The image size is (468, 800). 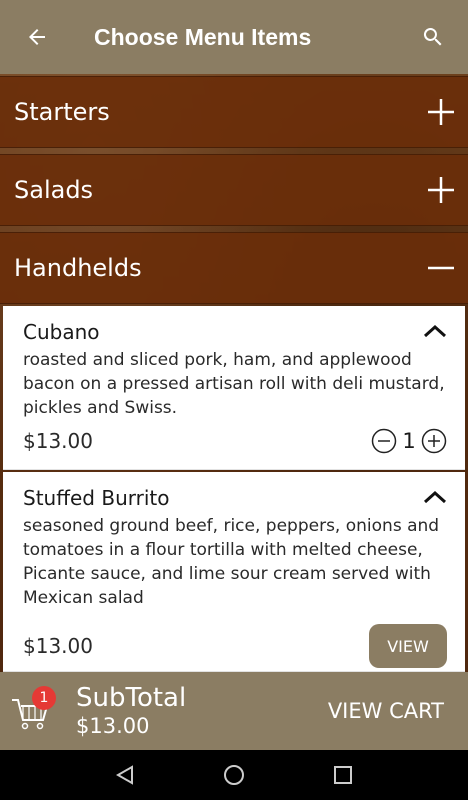 What do you see at coordinates (40, 711) in the screenshot?
I see `cart-button: 1` at bounding box center [40, 711].